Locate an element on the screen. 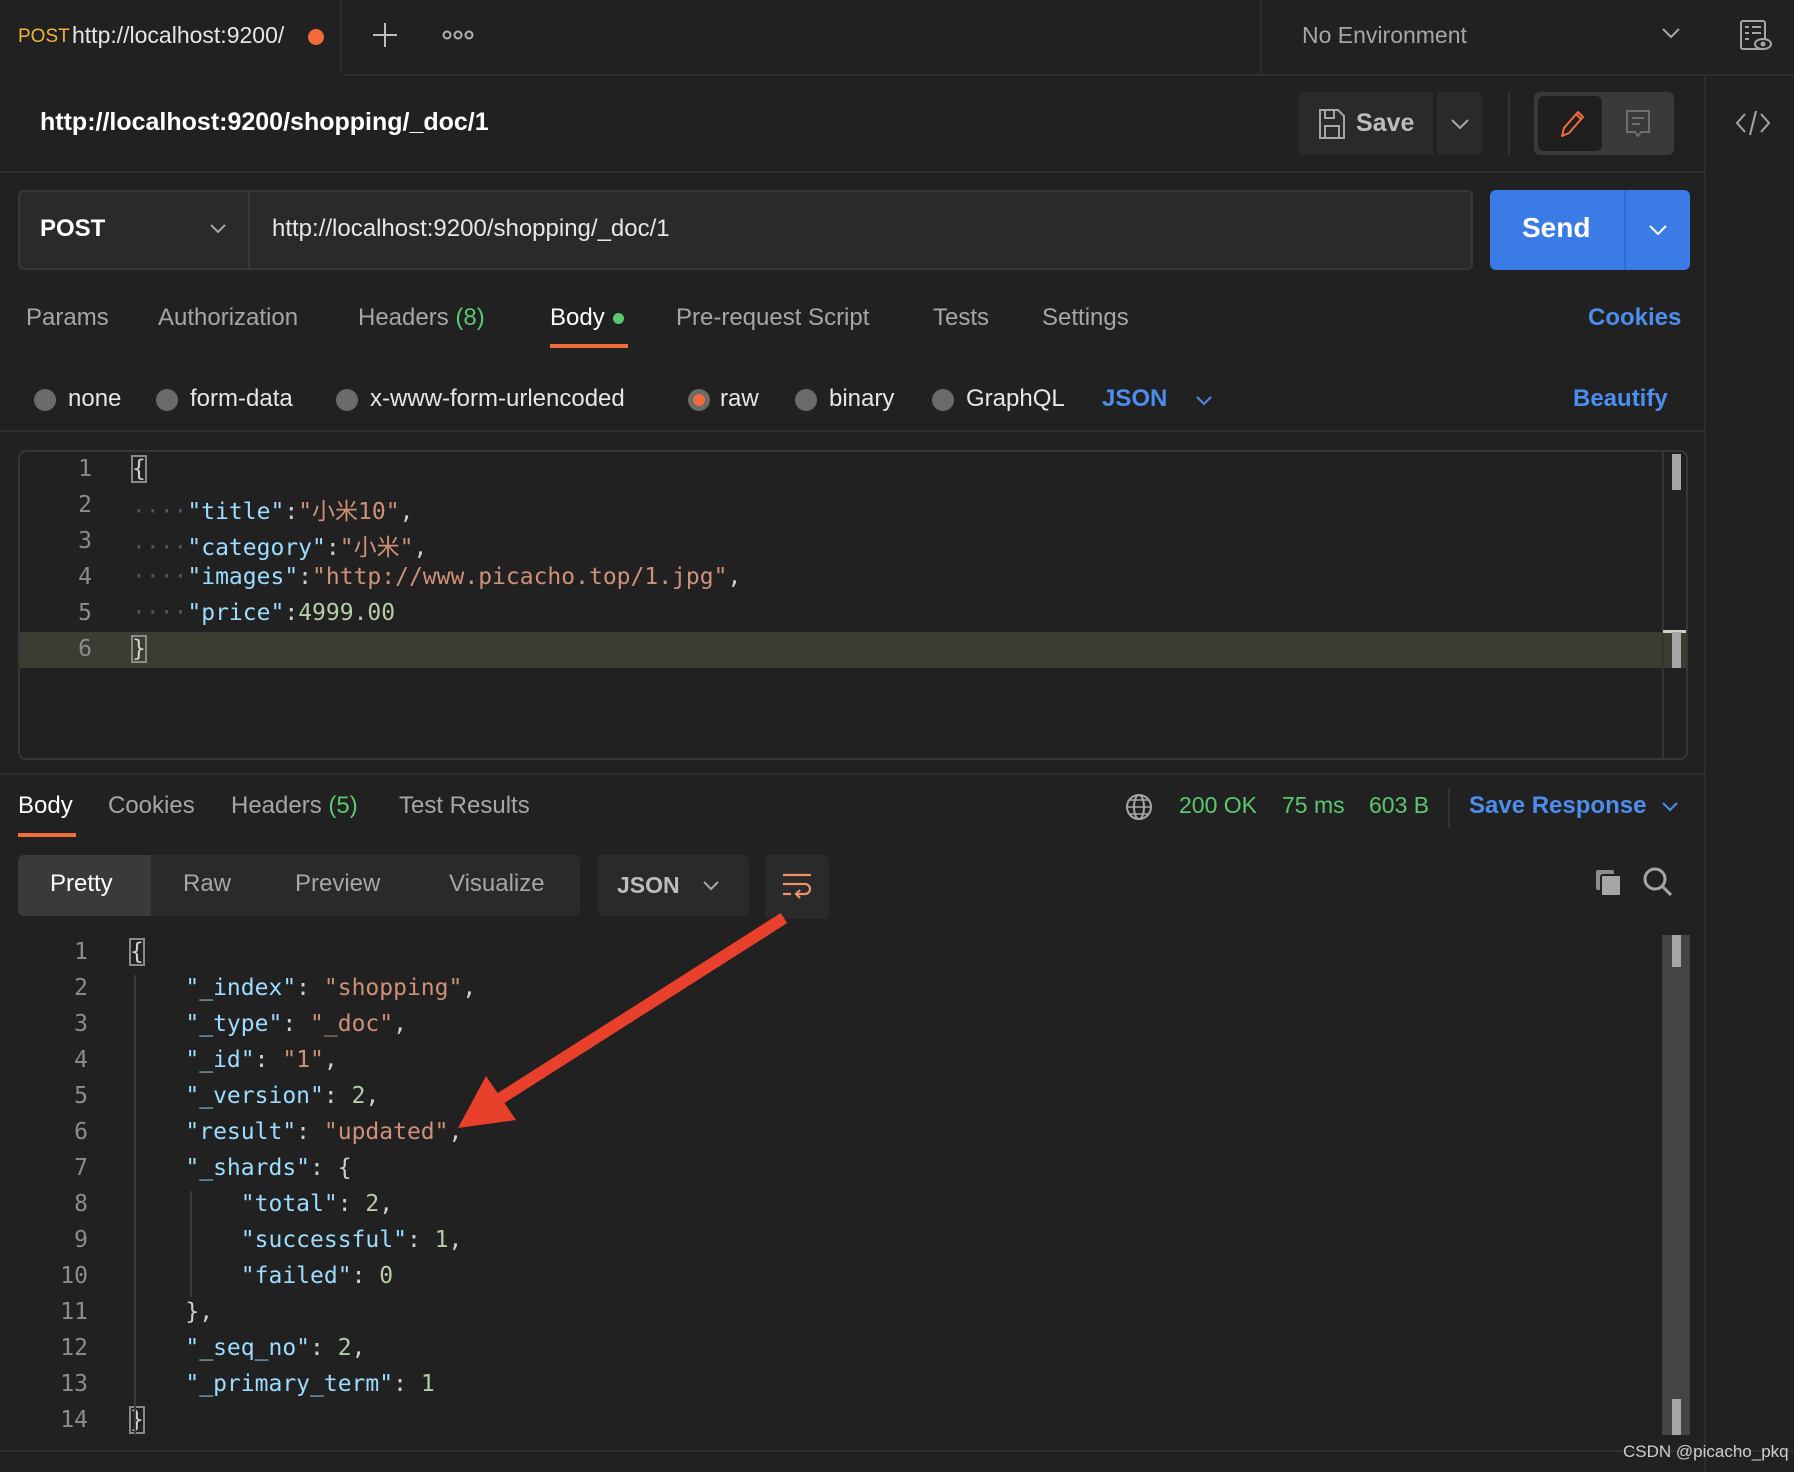 This screenshot has height=1472, width=1794. copy-icon is located at coordinates (1609, 885).